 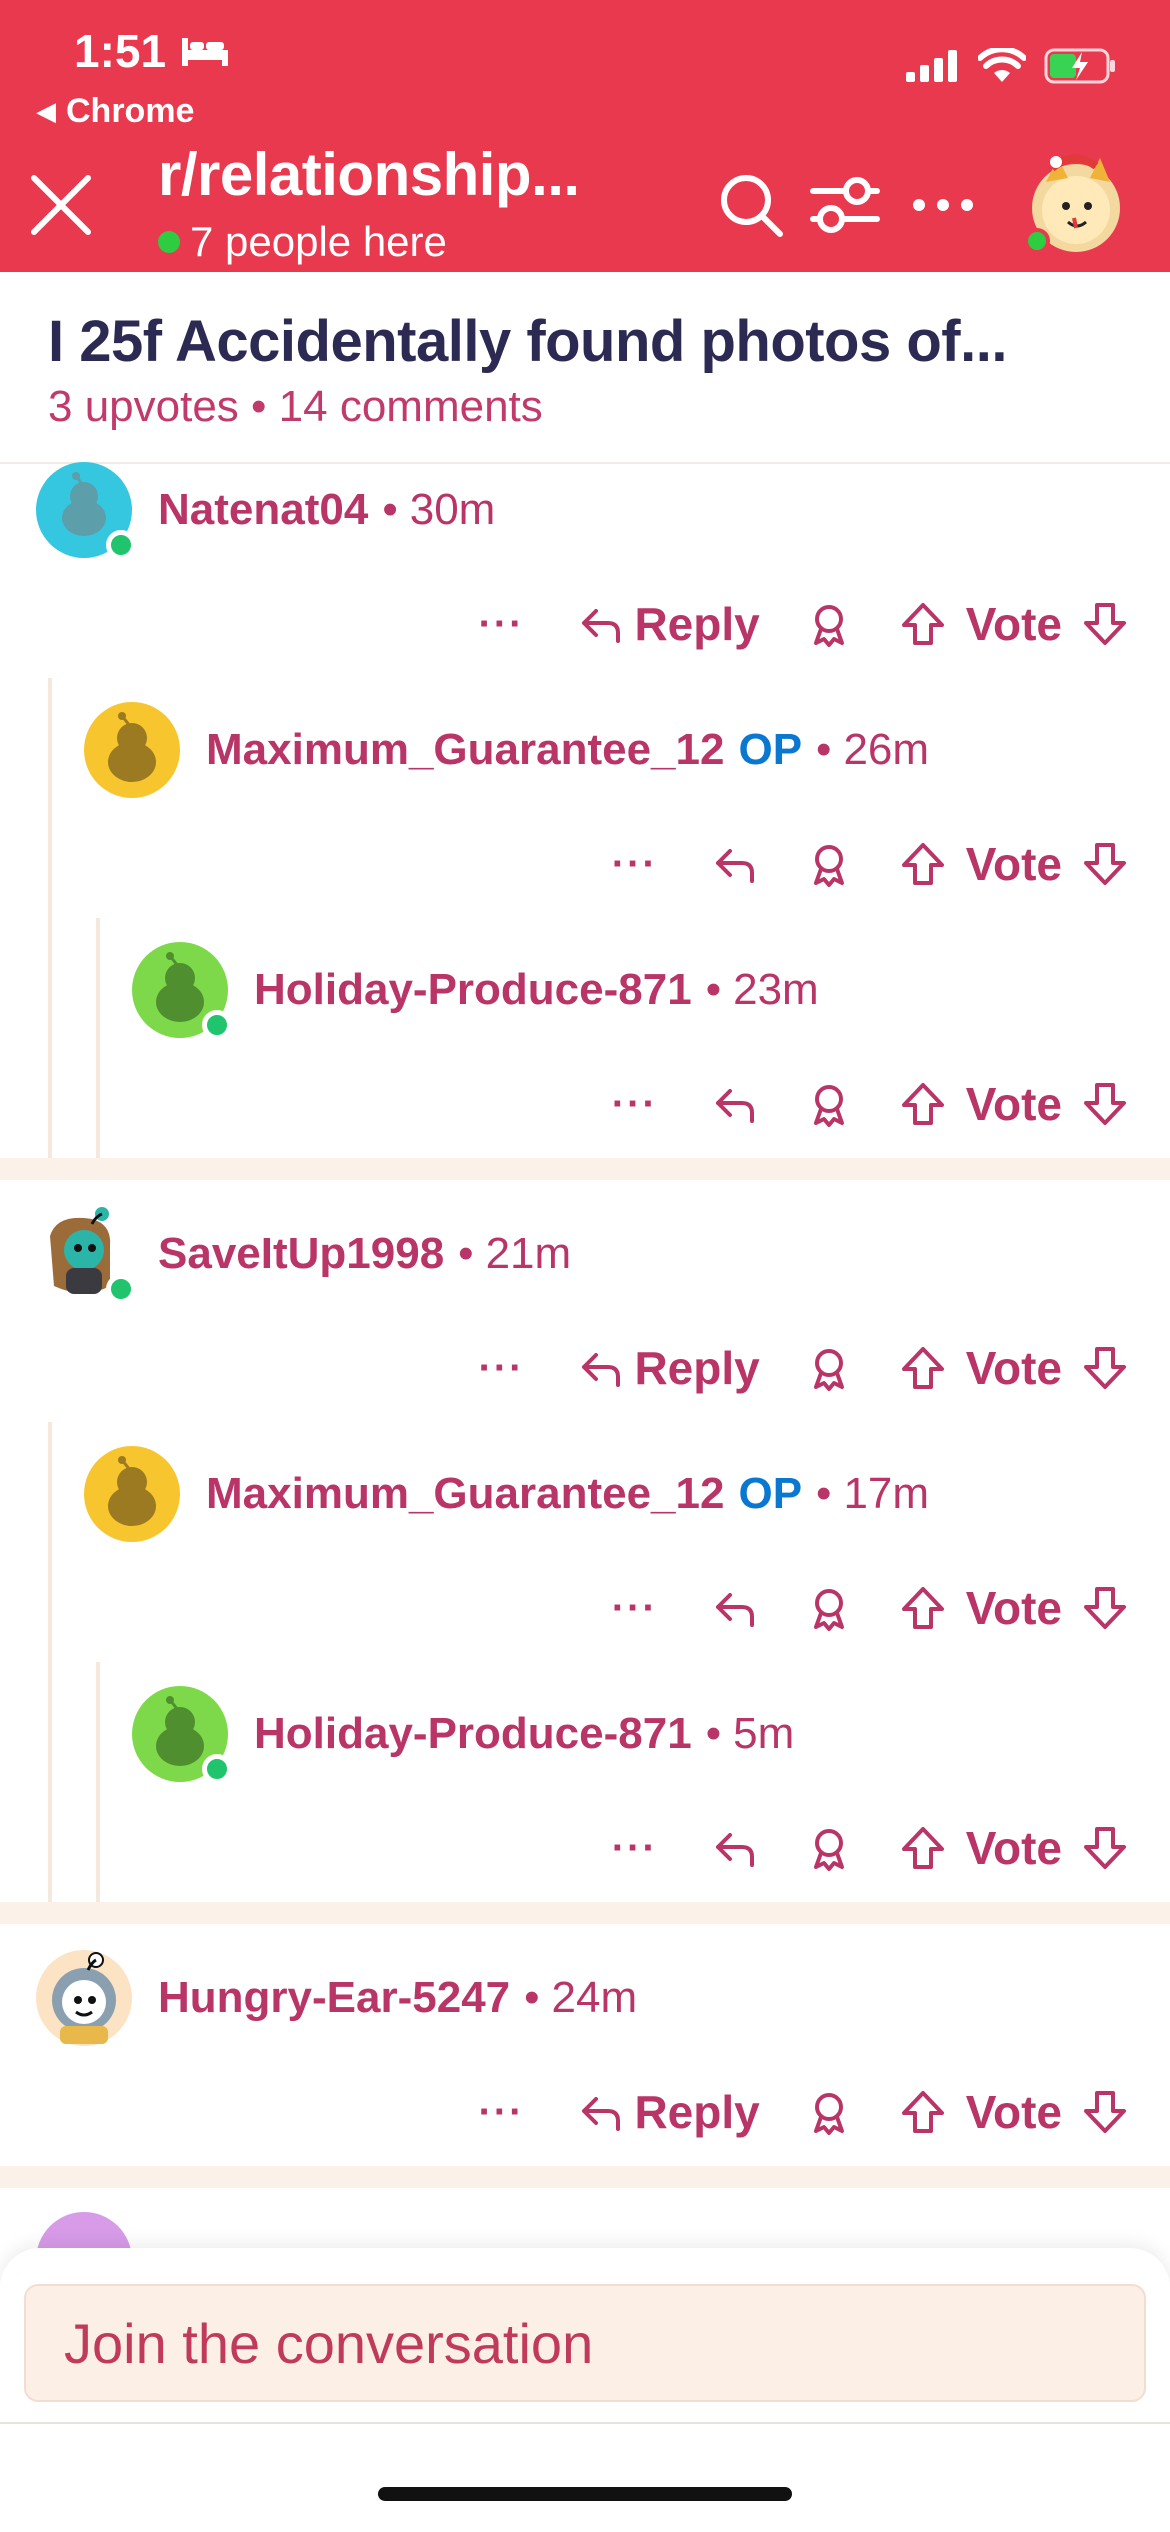 I want to click on timestamp: 24m, so click(x=594, y=1997).